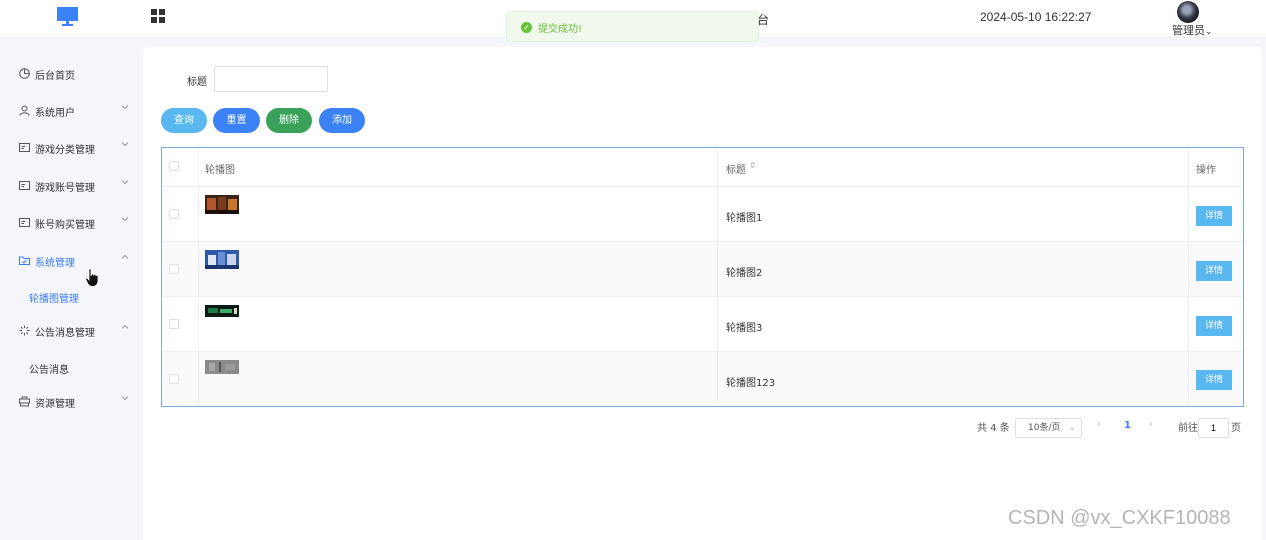  Describe the element at coordinates (751, 383) in the screenshot. I see `row-title: 轮播图123` at that location.